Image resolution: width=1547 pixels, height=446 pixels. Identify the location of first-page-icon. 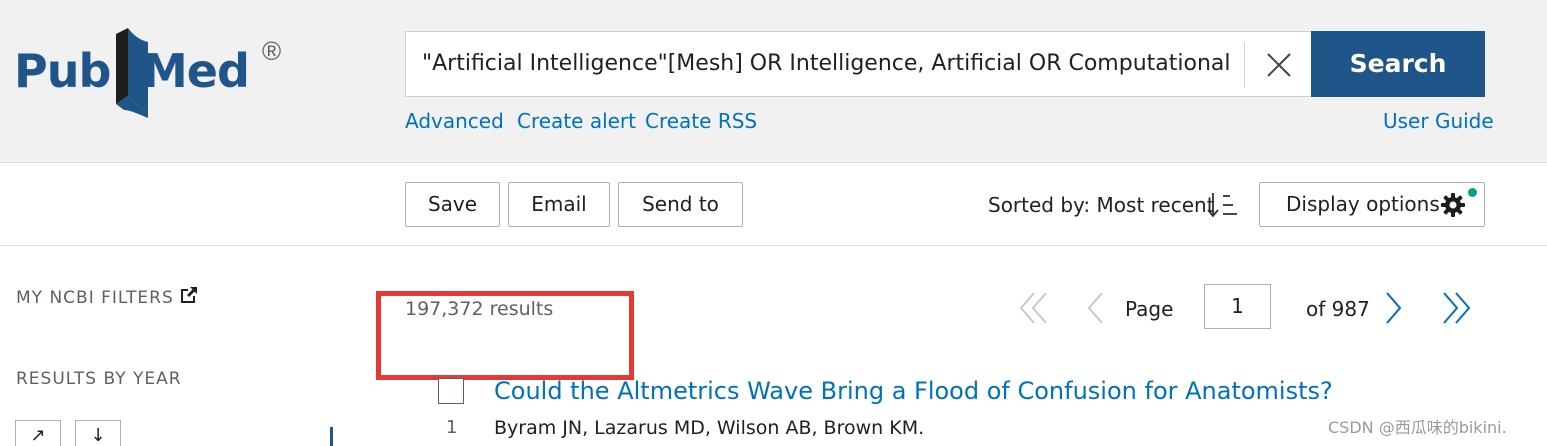
(1034, 308).